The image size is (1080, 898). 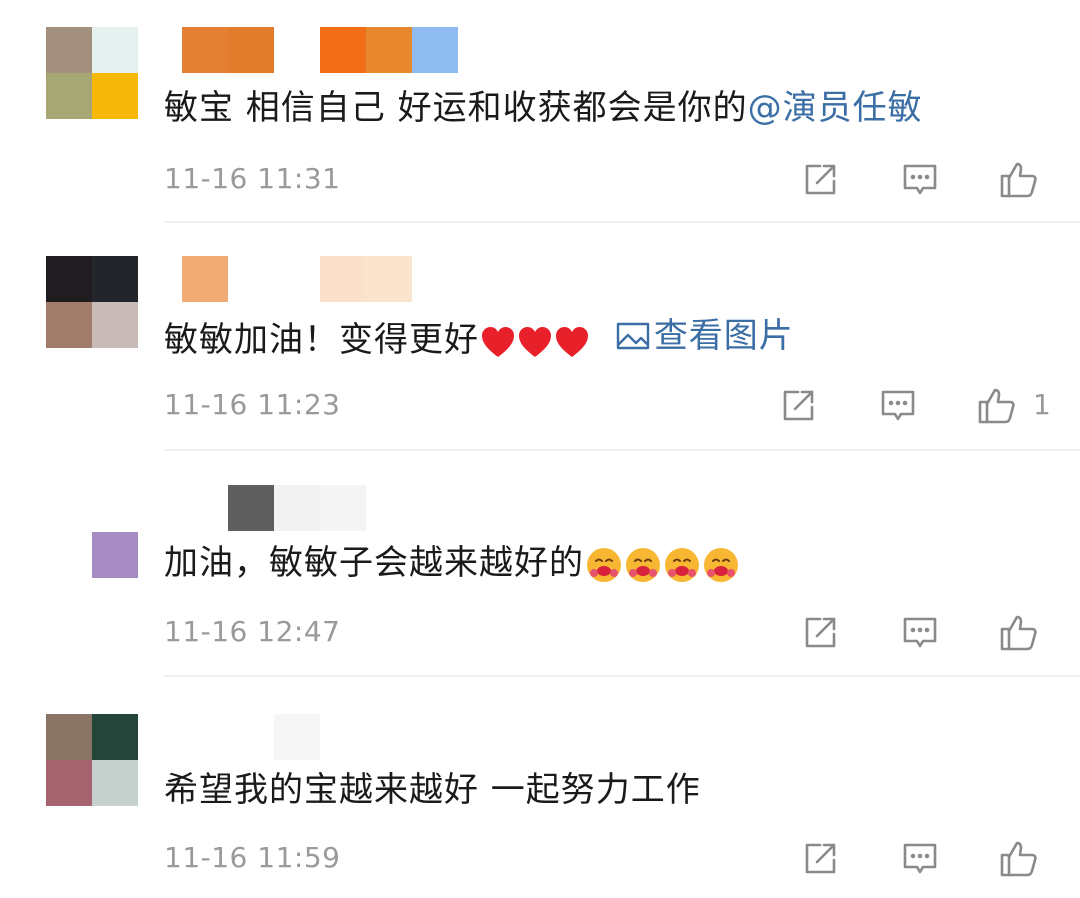 I want to click on comment-text: 希望我的宝越来越好 一起努力工作, so click(x=432, y=790).